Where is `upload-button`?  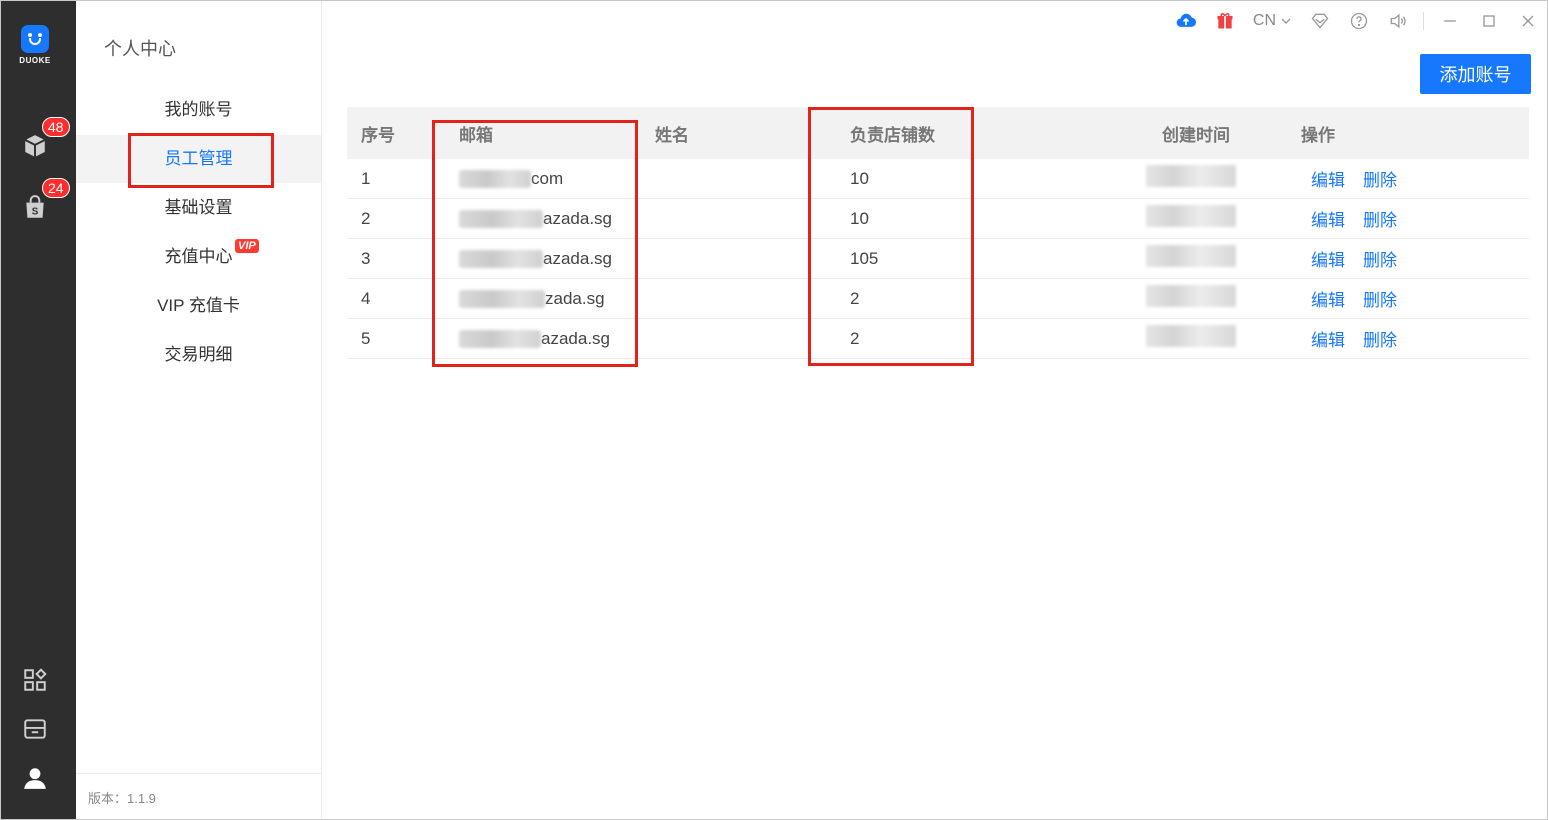 upload-button is located at coordinates (1186, 21).